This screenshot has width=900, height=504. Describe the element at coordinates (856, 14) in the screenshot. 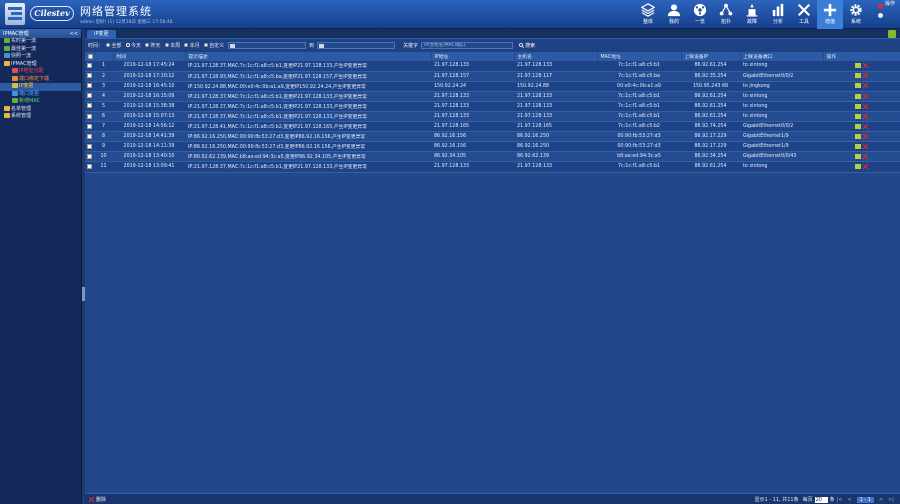

I see `nav-system: 系统` at that location.